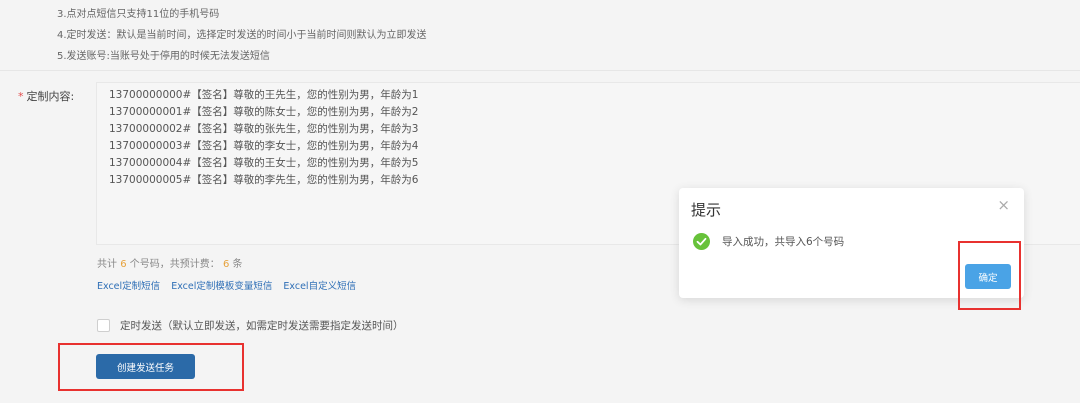 The height and width of the screenshot is (403, 1080). What do you see at coordinates (540, 70) in the screenshot?
I see `divider` at bounding box center [540, 70].